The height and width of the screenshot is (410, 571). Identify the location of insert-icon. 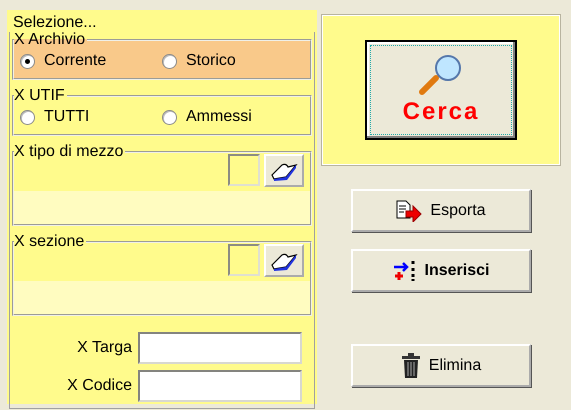
(404, 271).